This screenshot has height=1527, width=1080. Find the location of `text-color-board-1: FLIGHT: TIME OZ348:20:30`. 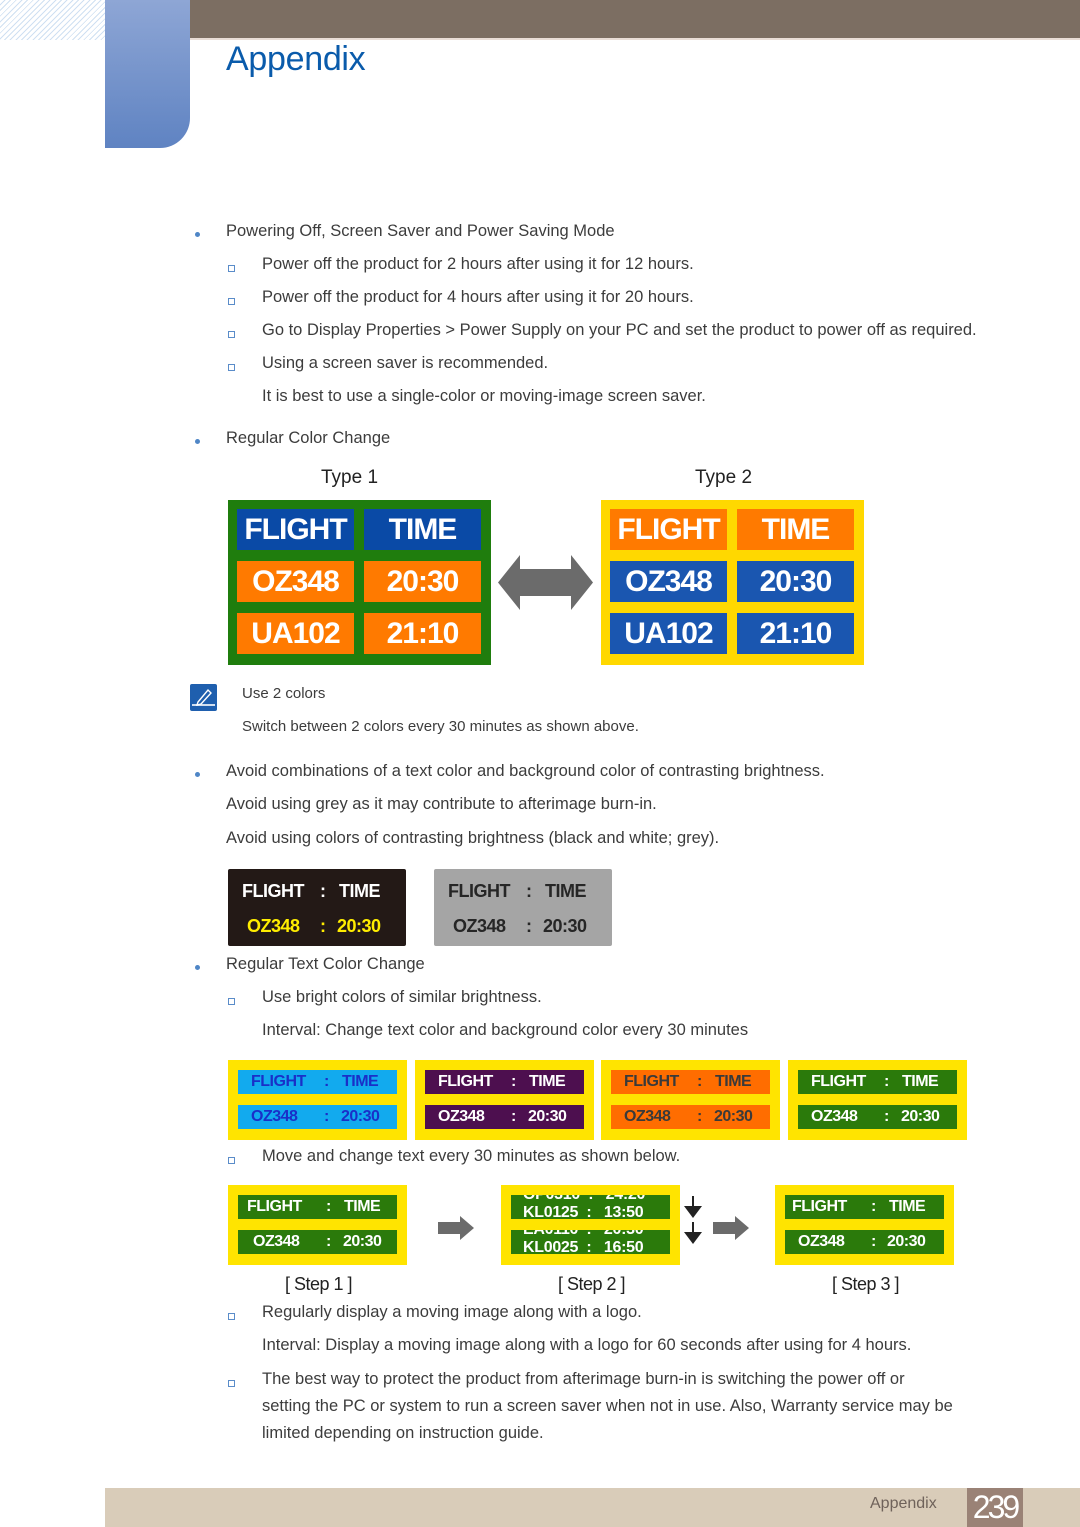

text-color-board-1: FLIGHT: TIME OZ348:20:30 is located at coordinates (317, 1100).